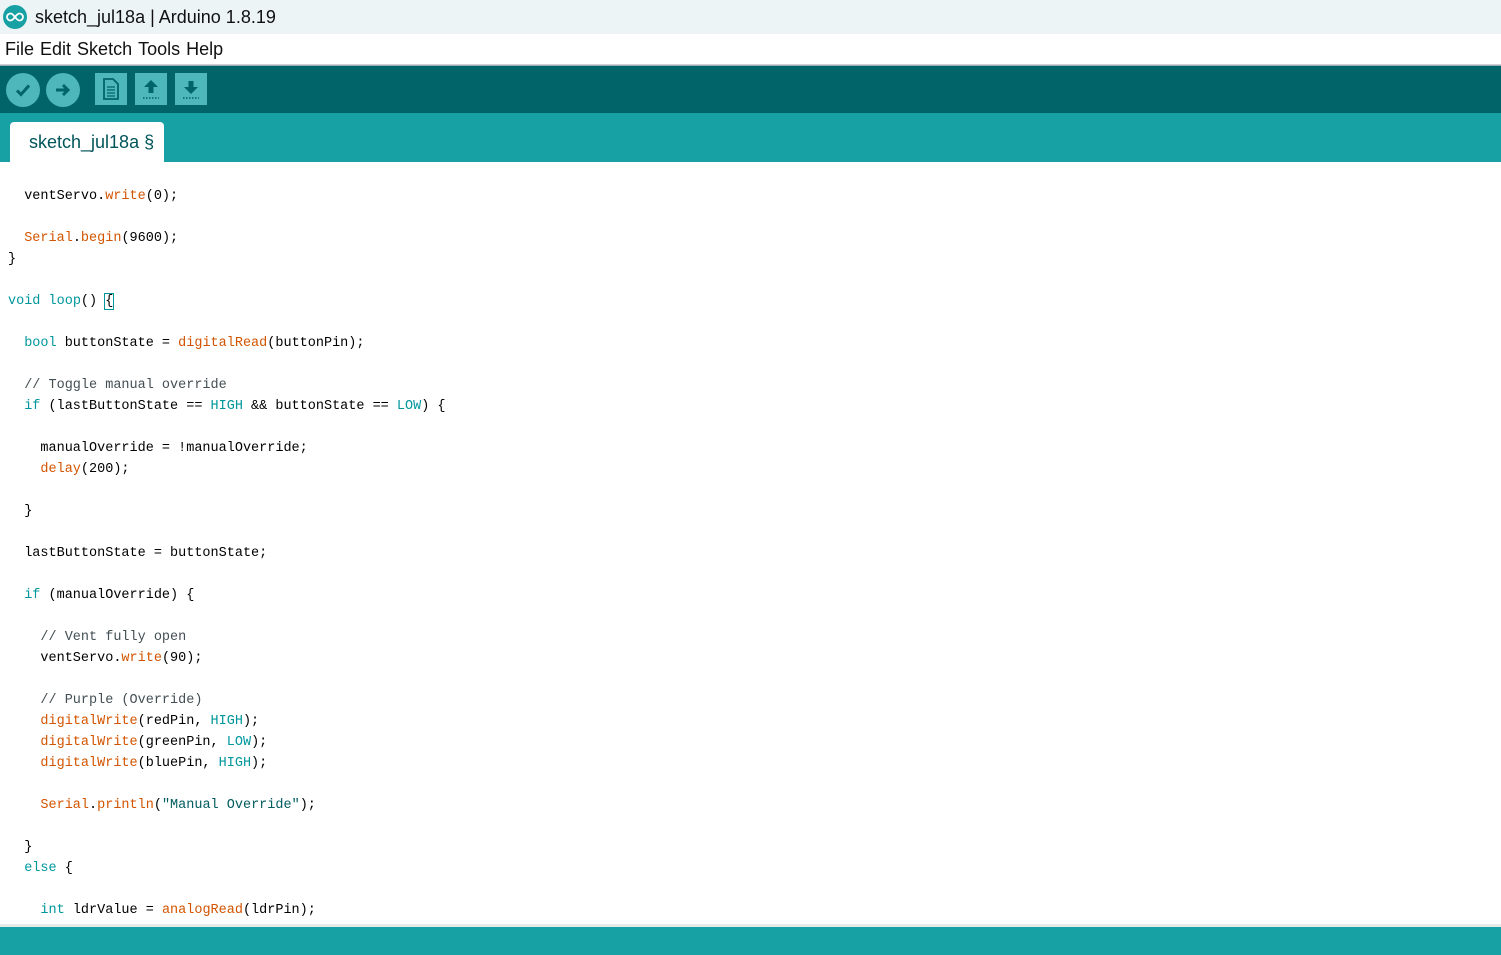 The height and width of the screenshot is (955, 1501). I want to click on window-title: sketch_jul18a | Arduino 1.8.19, so click(155, 16).